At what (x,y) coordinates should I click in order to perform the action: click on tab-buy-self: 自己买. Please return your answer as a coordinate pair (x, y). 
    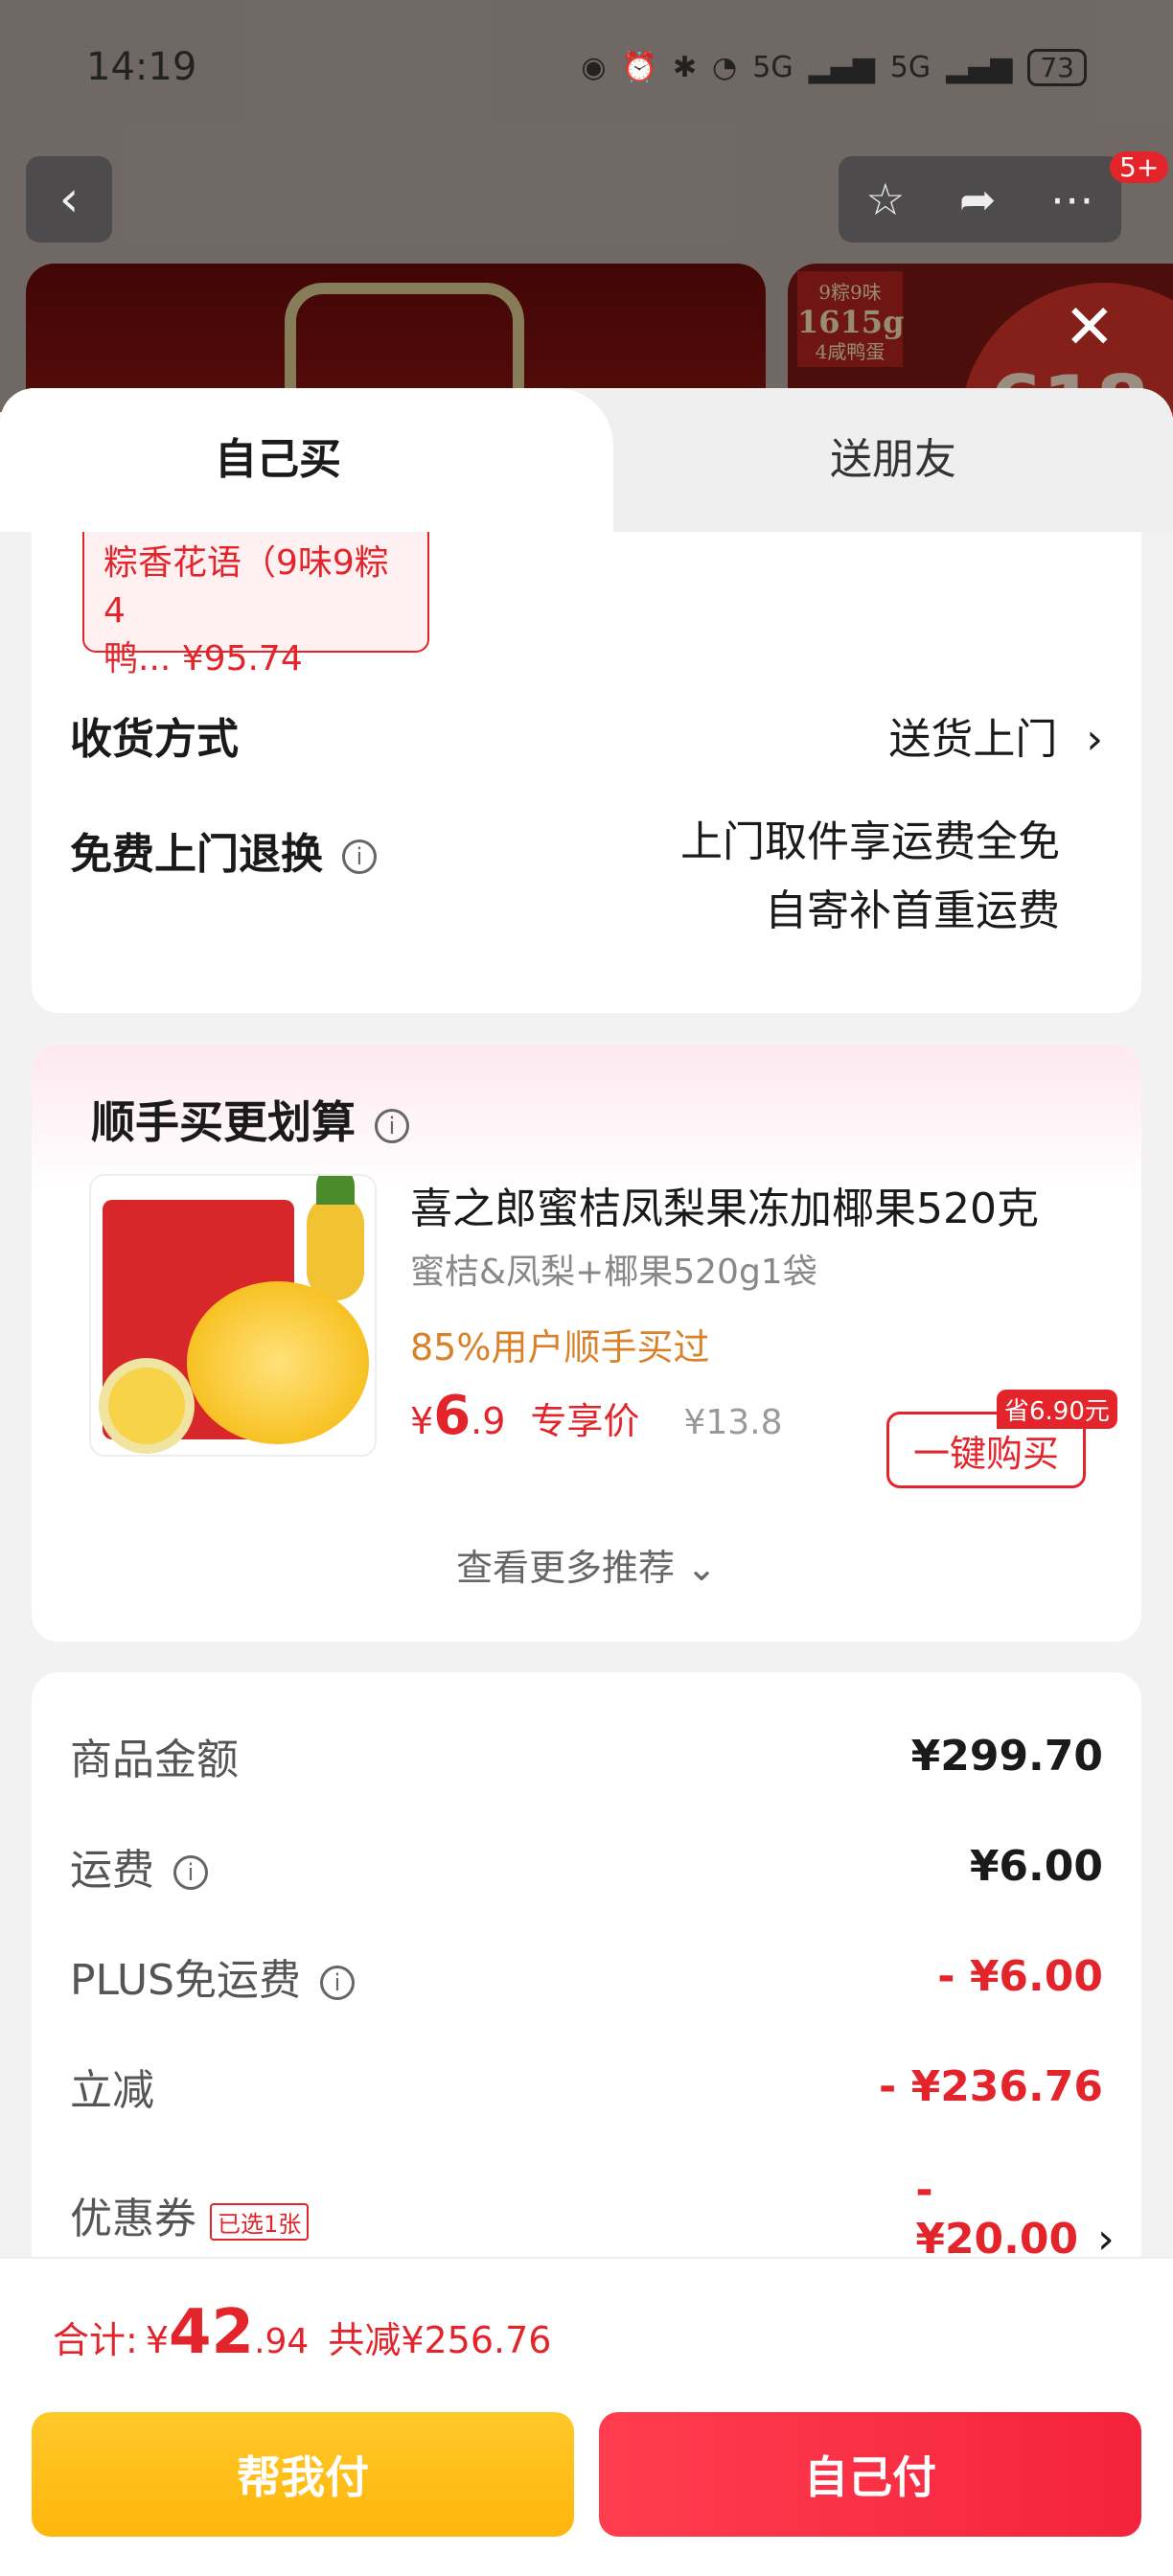
    Looking at the image, I should click on (306, 460).